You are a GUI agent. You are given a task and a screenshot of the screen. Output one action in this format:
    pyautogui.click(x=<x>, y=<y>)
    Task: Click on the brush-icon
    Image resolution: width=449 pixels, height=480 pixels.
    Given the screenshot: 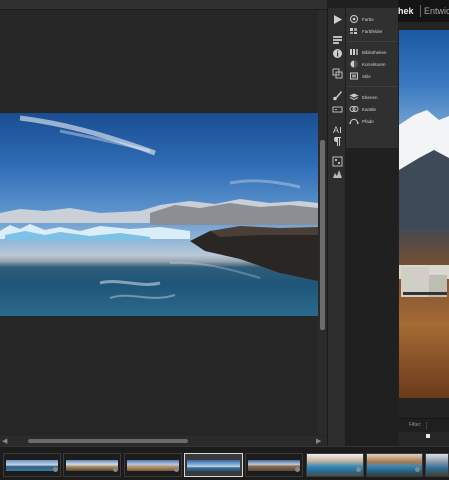 What is the action you would take?
    pyautogui.click(x=337, y=95)
    